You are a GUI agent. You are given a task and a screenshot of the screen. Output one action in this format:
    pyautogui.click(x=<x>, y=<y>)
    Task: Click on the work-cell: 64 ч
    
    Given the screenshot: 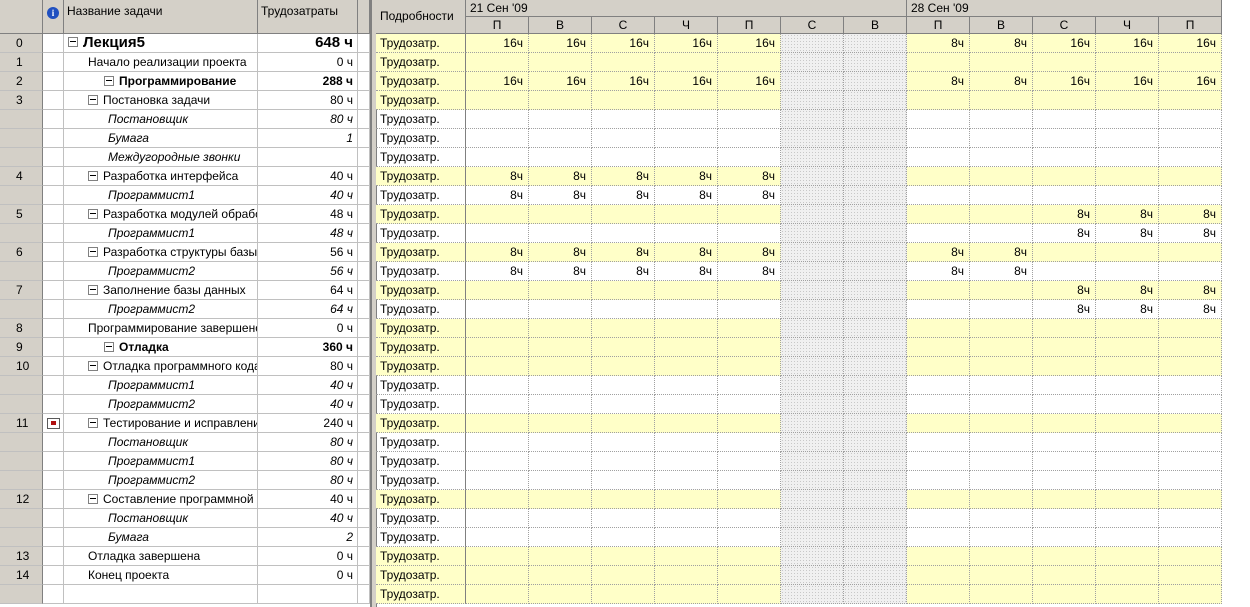 What is the action you would take?
    pyautogui.click(x=308, y=290)
    